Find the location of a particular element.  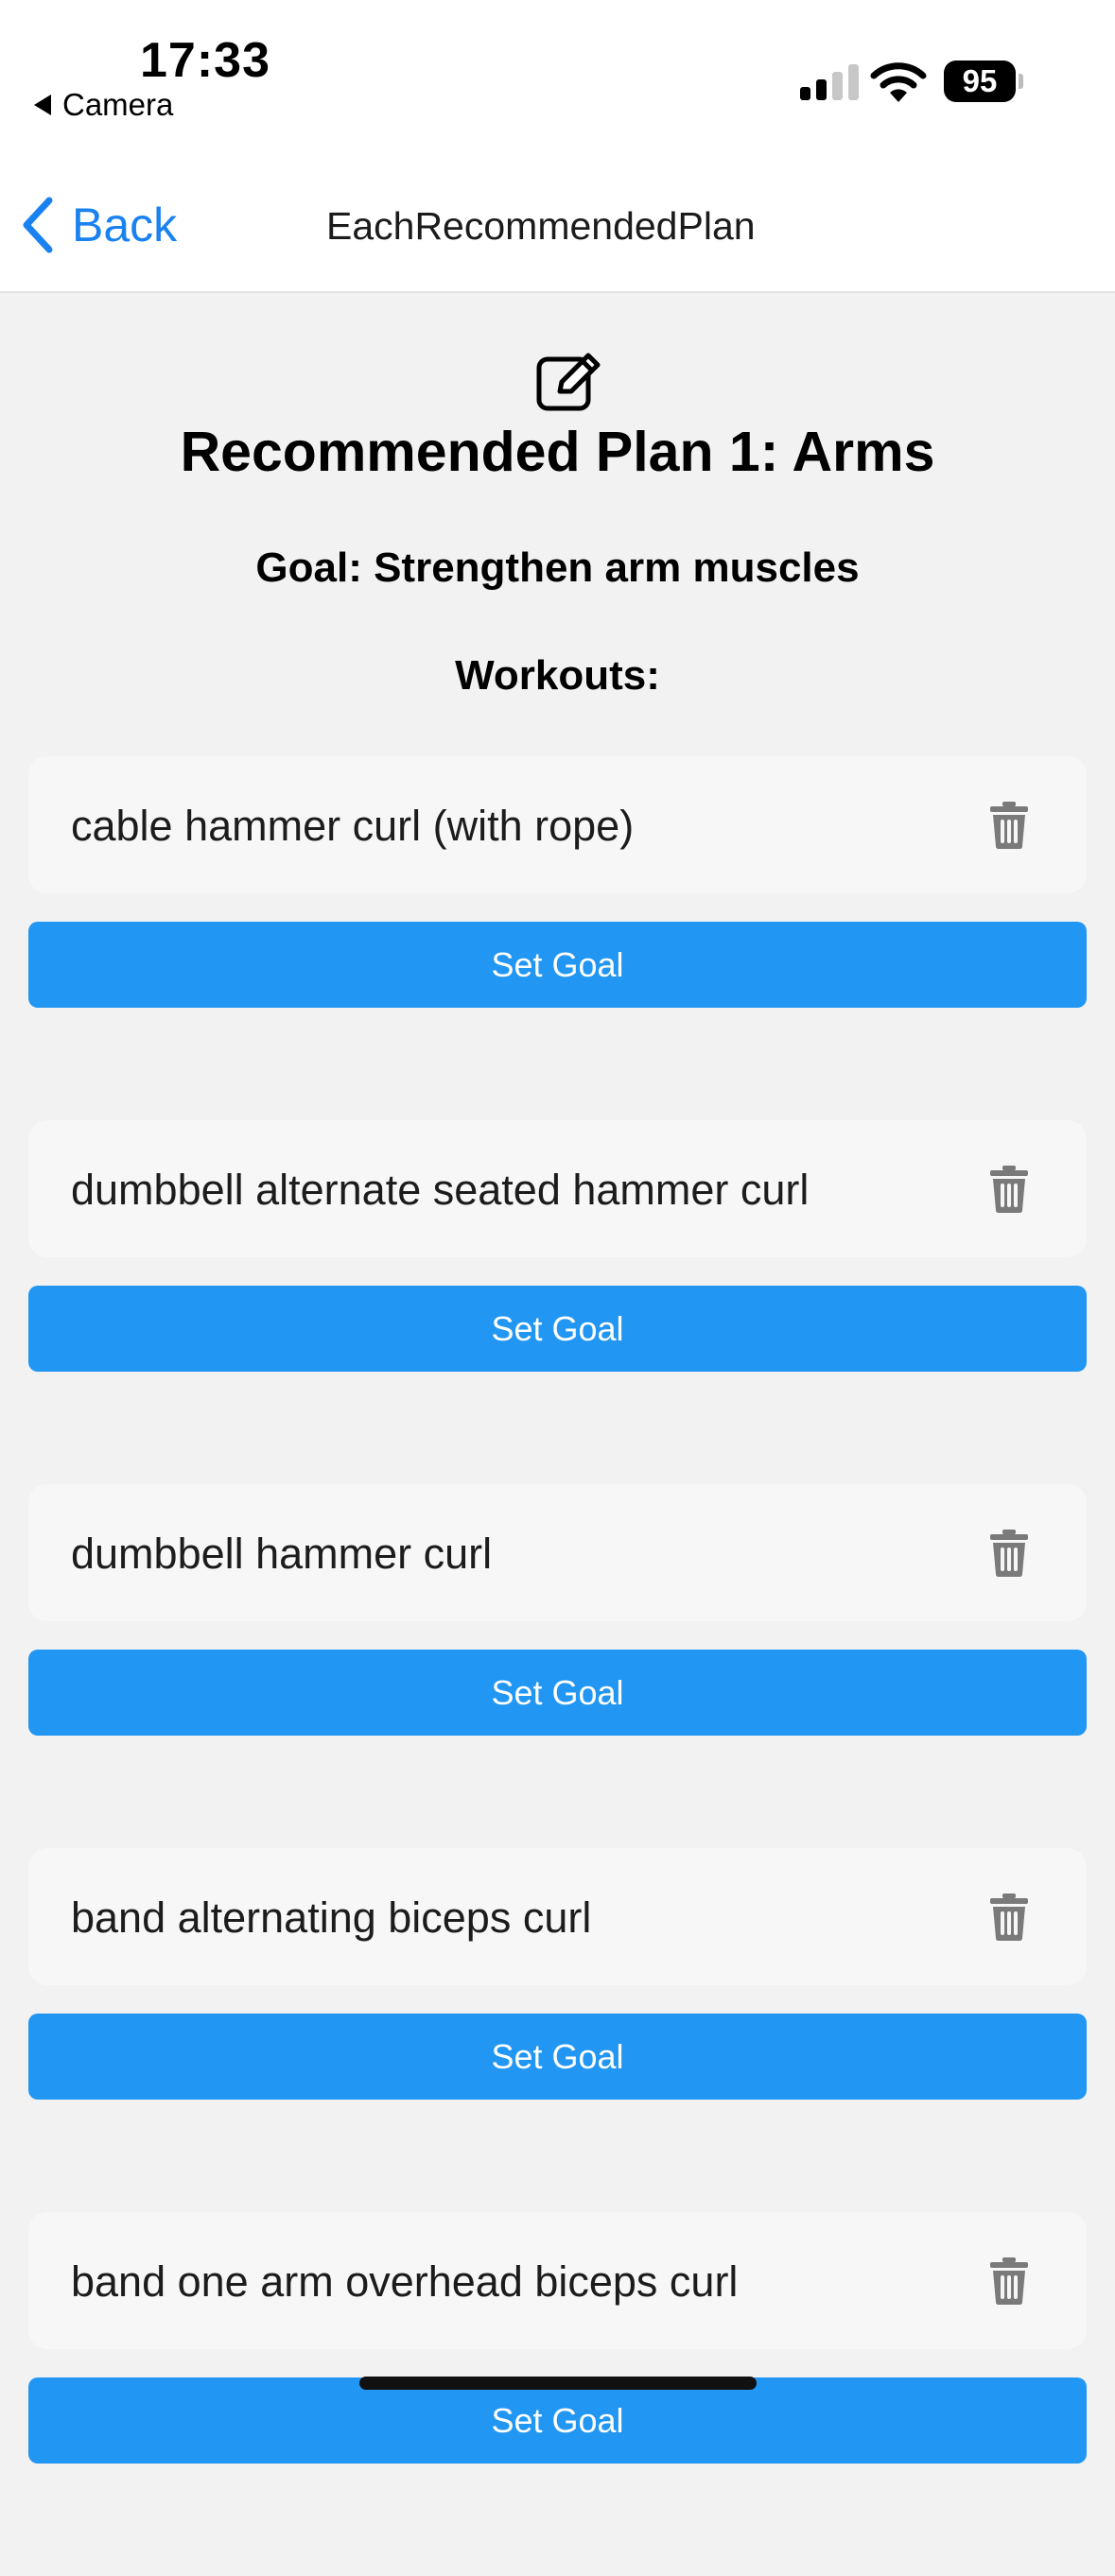

workouts-heading: Workouts: is located at coordinates (557, 675).